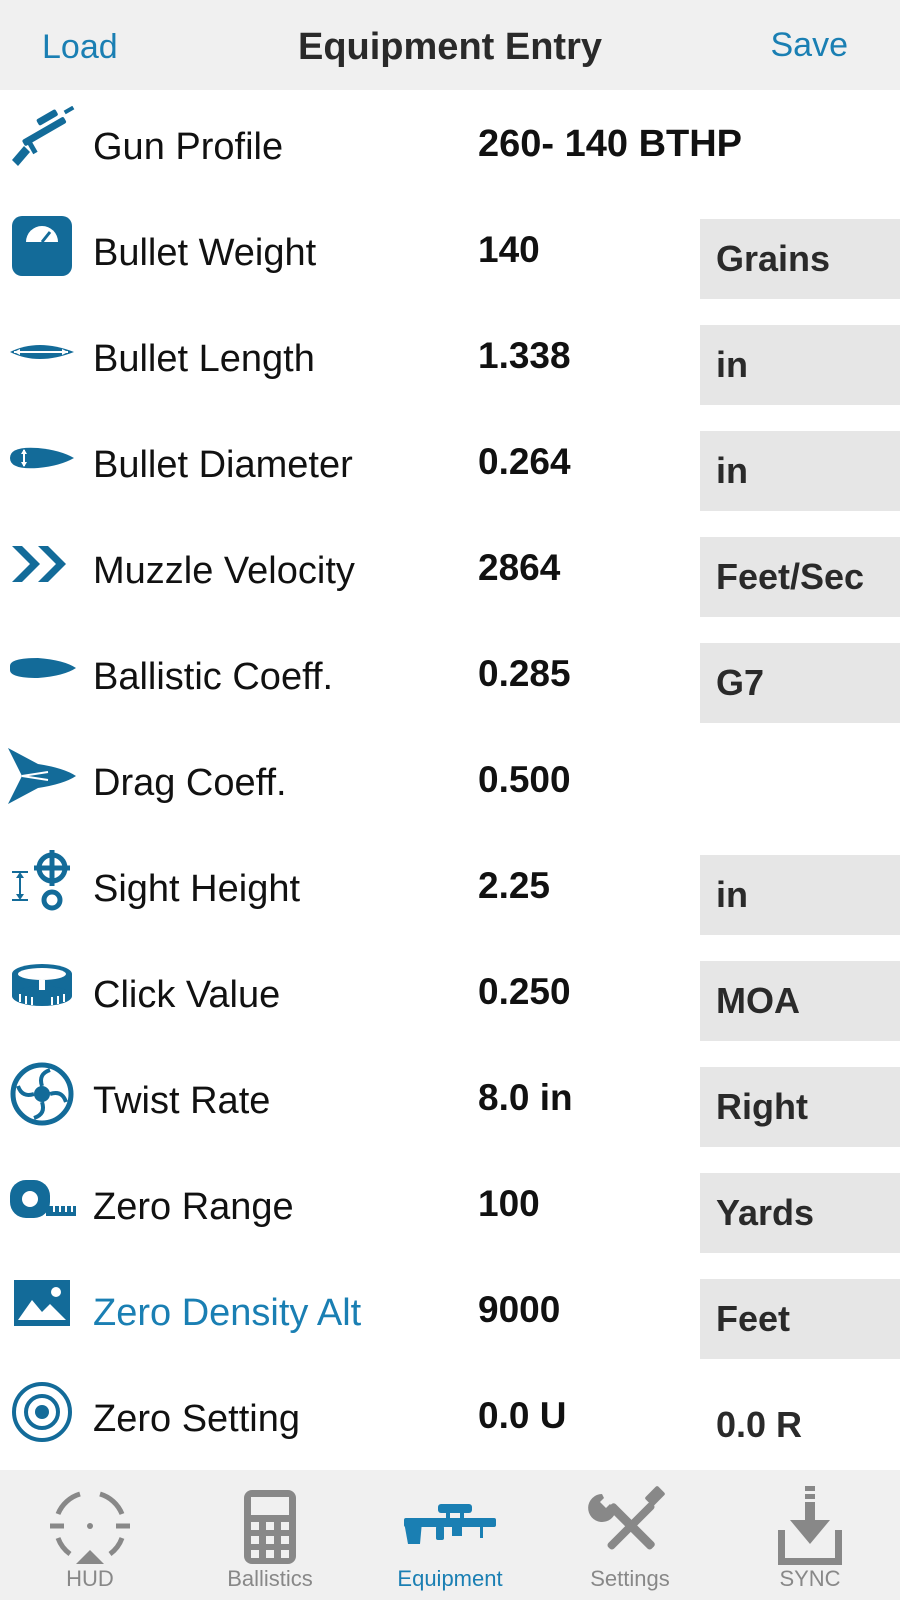 This screenshot has height=1600, width=900. I want to click on row-label: Drag Coeff., so click(190, 783).